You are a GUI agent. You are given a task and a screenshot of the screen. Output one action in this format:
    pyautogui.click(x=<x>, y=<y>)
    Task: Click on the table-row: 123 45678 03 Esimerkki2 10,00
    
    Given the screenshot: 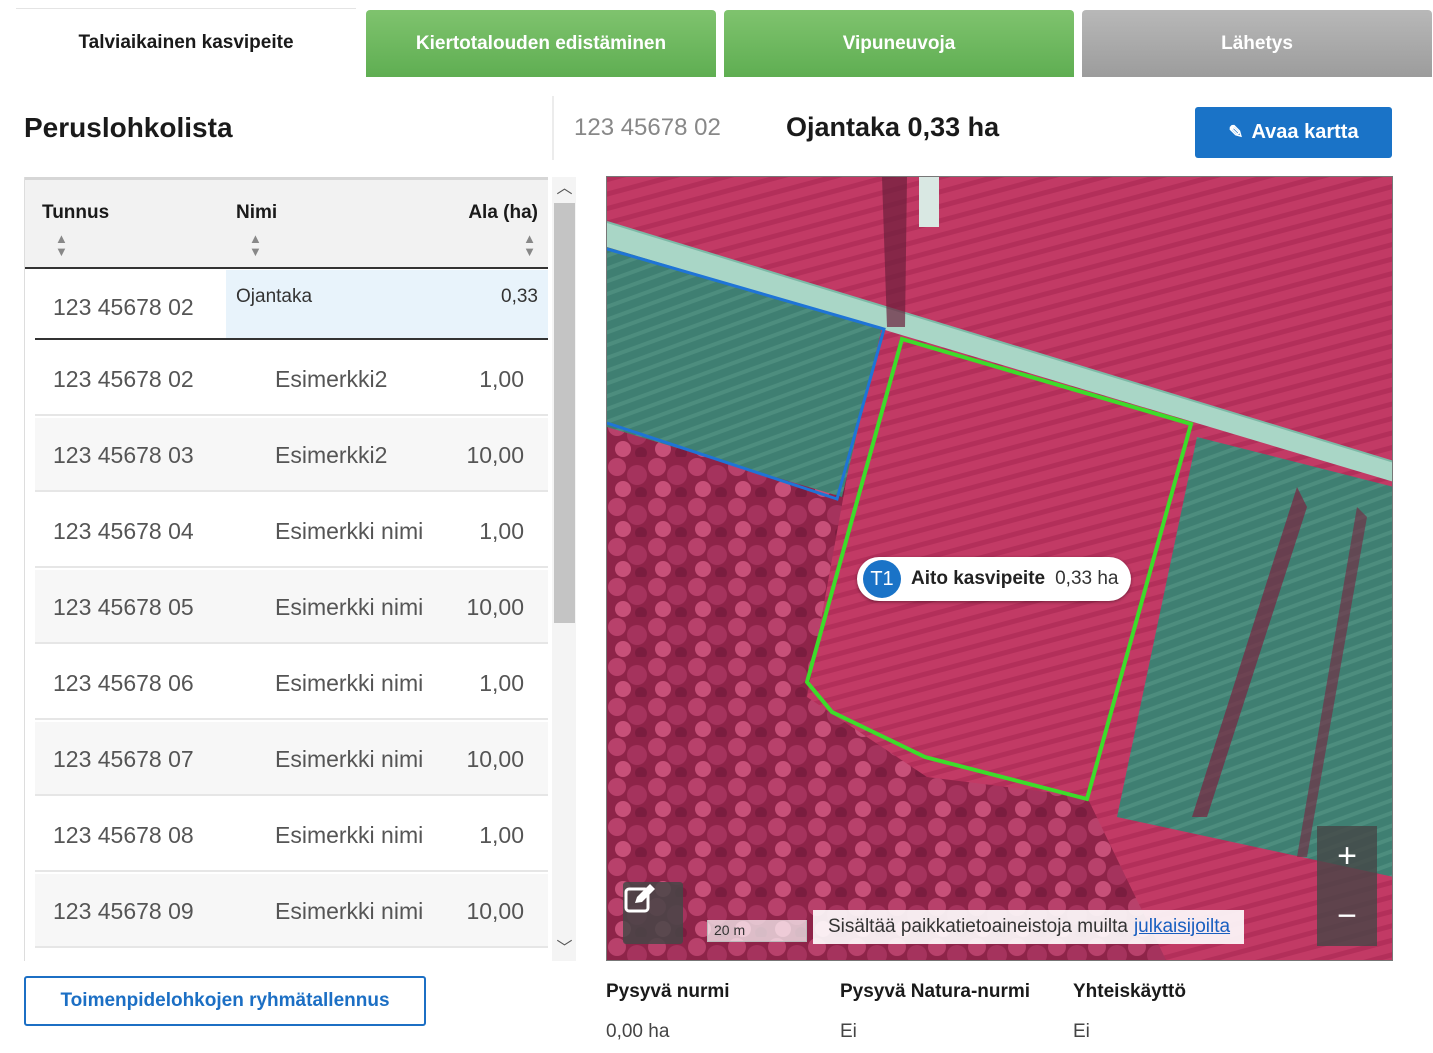 What is the action you would take?
    pyautogui.click(x=291, y=455)
    